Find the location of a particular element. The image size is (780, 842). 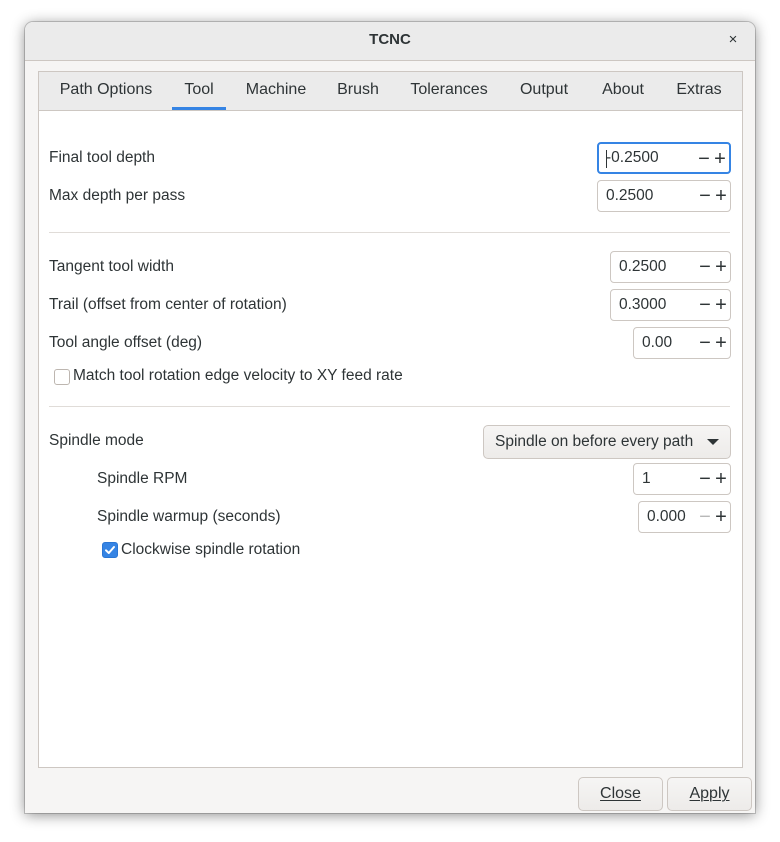

checkmark-icon is located at coordinates (110, 550).